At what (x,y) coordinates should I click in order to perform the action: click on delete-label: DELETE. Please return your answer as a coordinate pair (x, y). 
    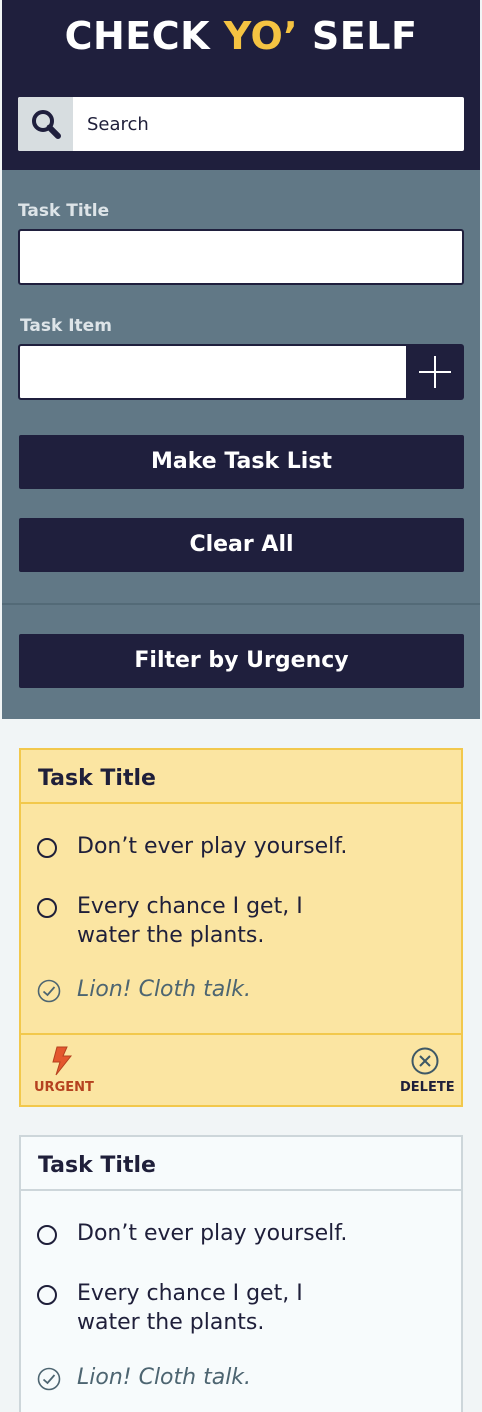
    Looking at the image, I should click on (427, 1087).